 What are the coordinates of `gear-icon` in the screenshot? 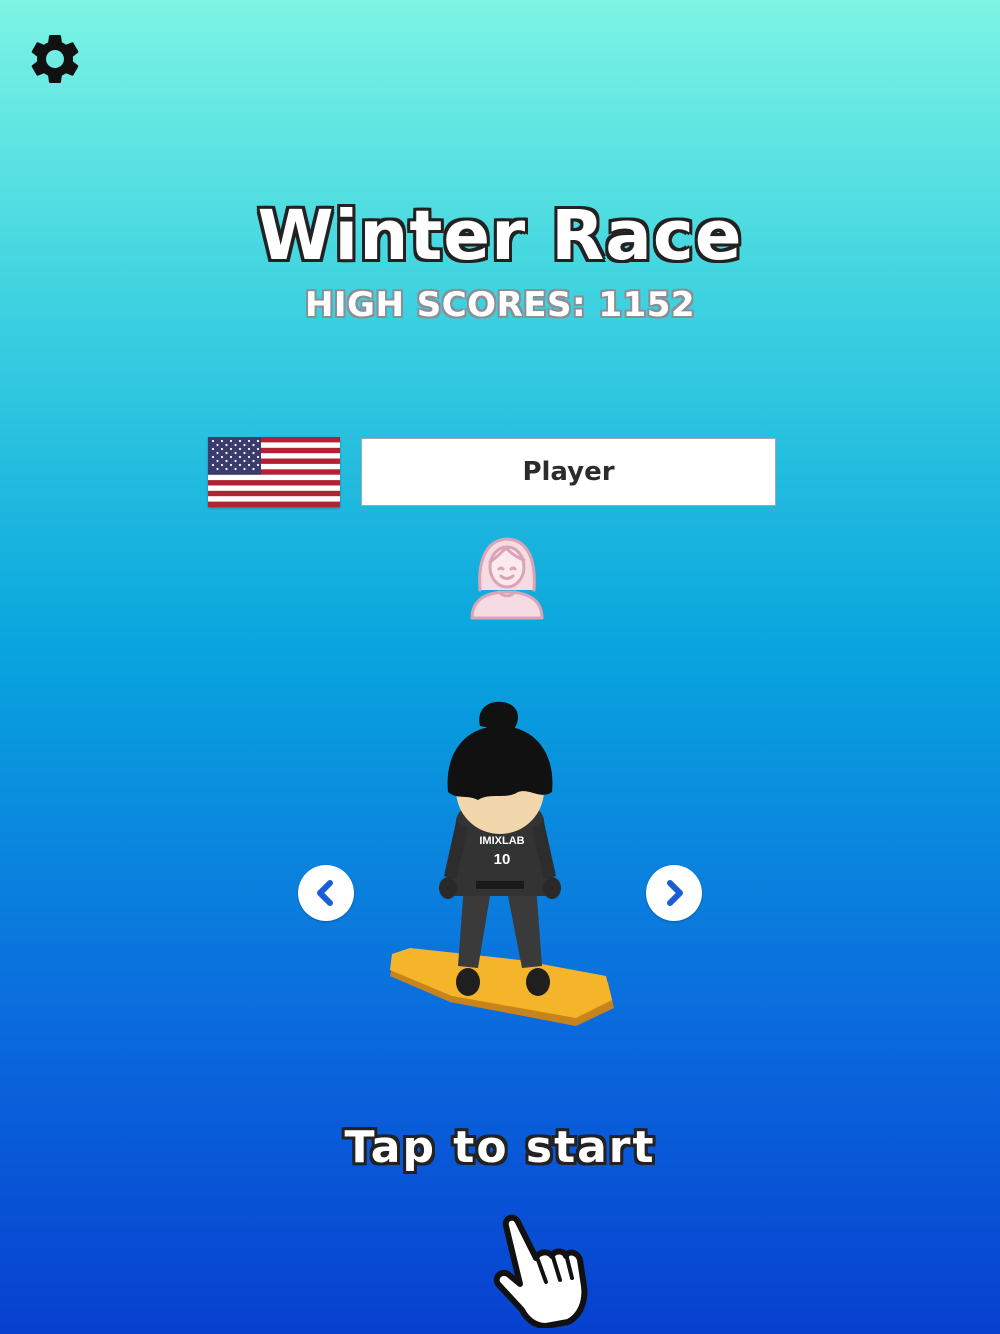 It's located at (55, 58).